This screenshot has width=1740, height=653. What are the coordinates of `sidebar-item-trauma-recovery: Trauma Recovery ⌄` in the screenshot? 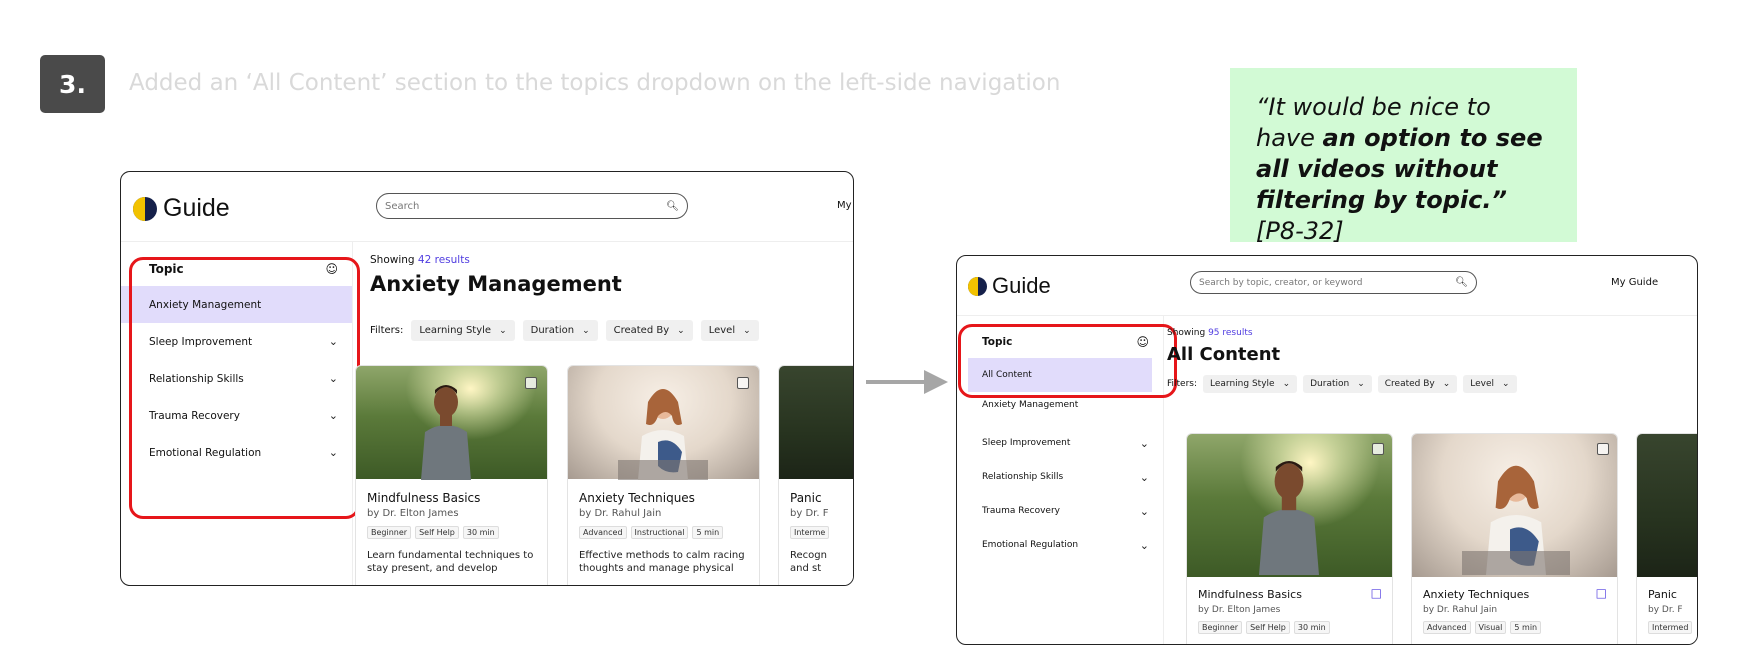 It's located at (1060, 511).